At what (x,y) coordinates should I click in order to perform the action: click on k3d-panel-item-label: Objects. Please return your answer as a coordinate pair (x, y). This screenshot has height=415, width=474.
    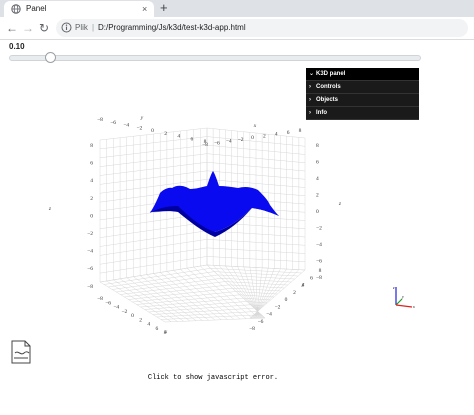
    Looking at the image, I should click on (327, 100).